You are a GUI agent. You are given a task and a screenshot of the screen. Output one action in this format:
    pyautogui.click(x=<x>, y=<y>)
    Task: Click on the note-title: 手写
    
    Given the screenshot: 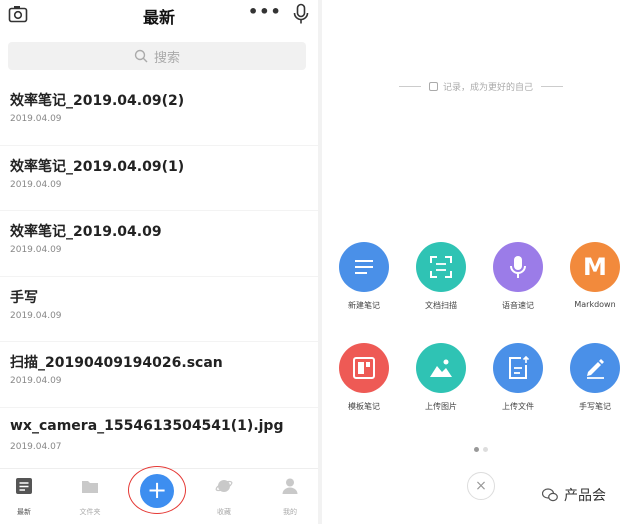 What is the action you would take?
    pyautogui.click(x=24, y=297)
    